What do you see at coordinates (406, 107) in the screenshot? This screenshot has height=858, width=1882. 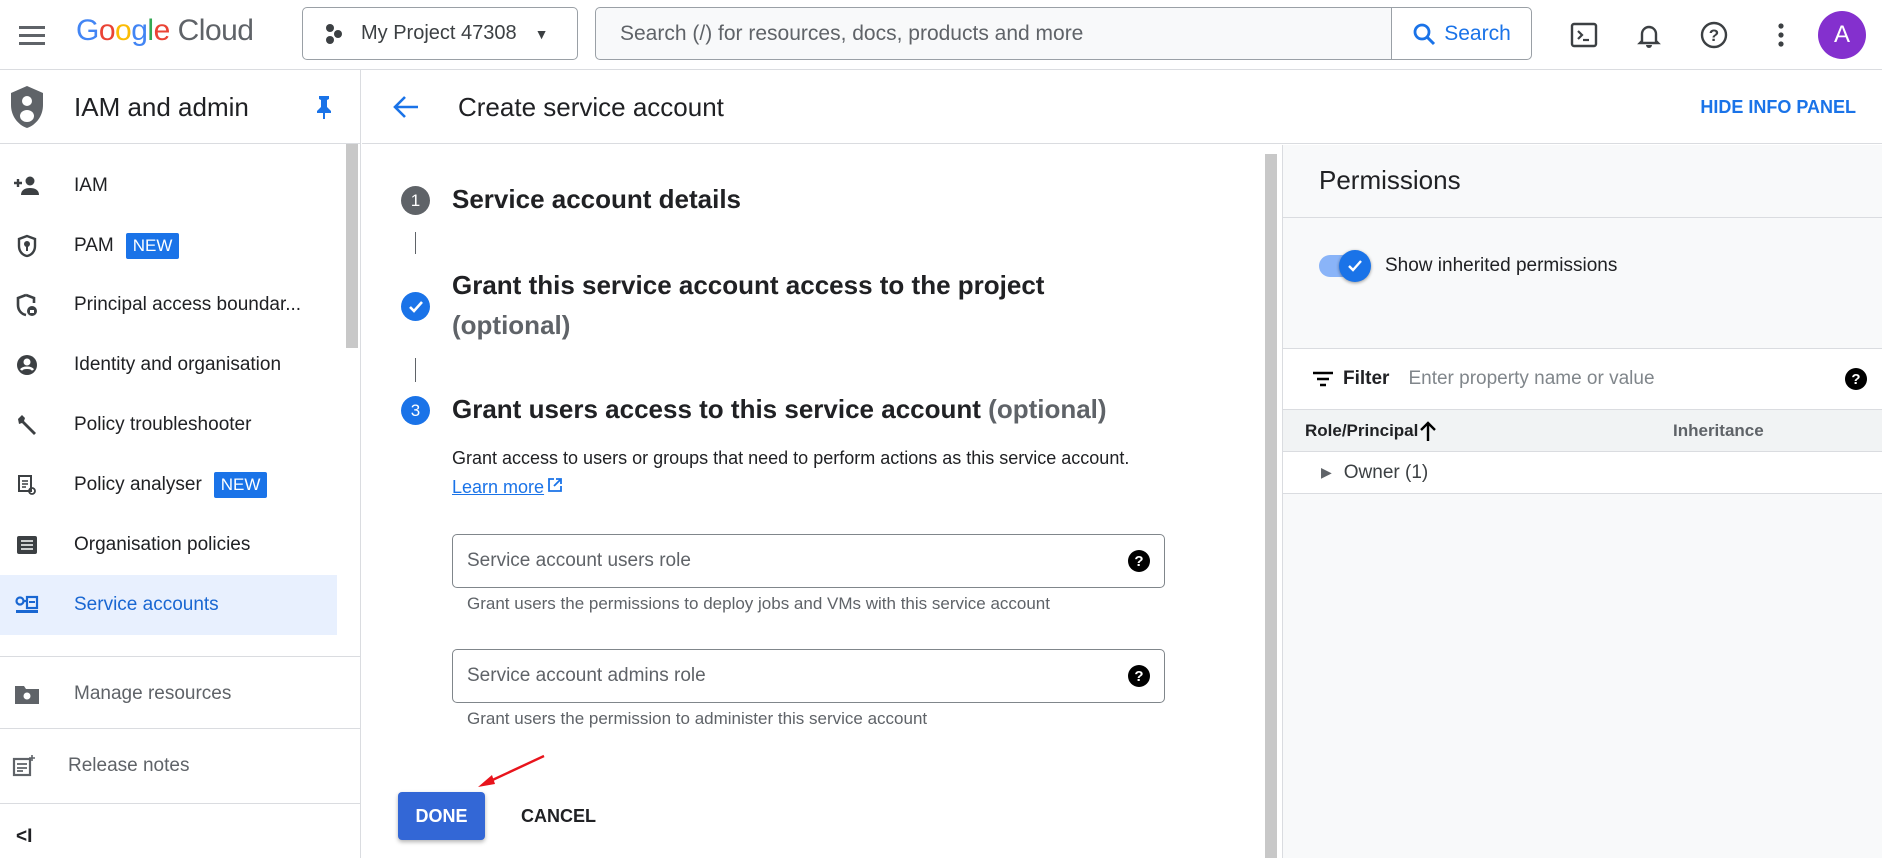 I see `back-arrow-icon` at bounding box center [406, 107].